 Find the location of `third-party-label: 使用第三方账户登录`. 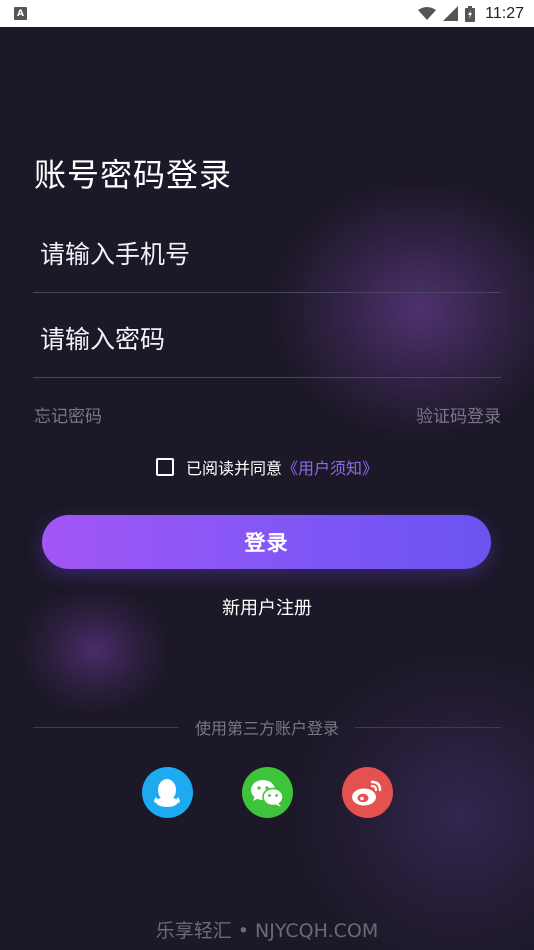

third-party-label: 使用第三方账户登录 is located at coordinates (267, 728).